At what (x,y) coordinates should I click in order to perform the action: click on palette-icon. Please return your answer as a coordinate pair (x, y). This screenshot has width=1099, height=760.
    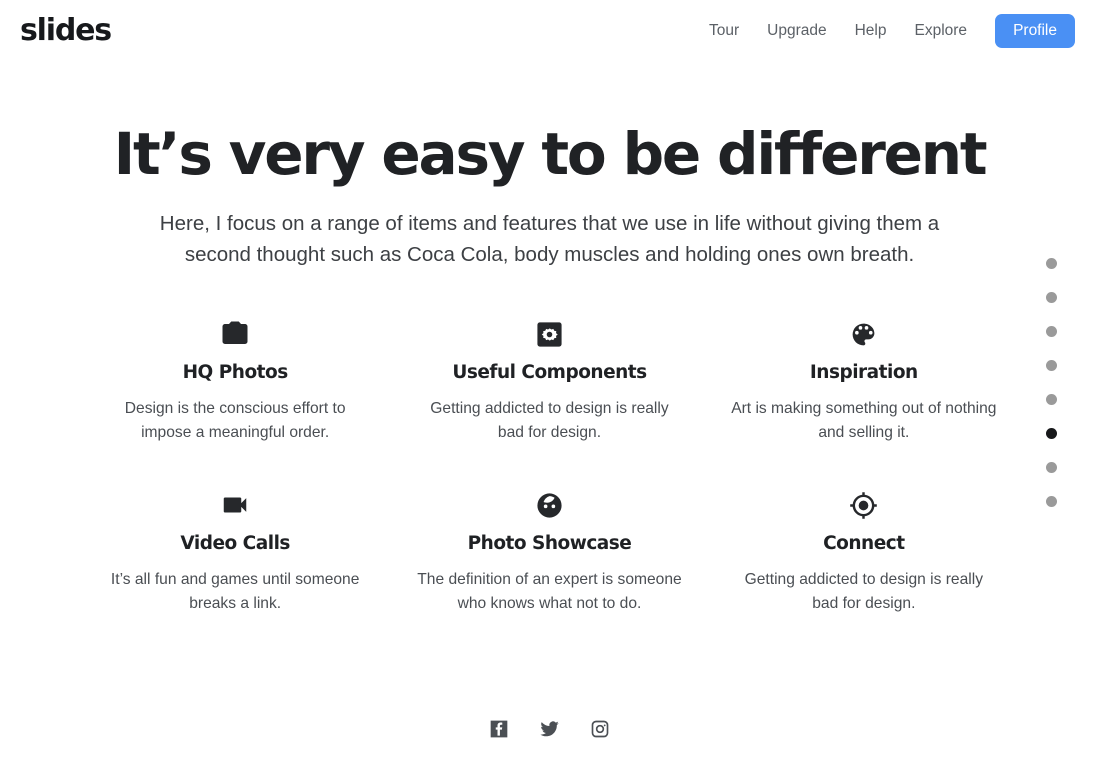
    Looking at the image, I should click on (863, 334).